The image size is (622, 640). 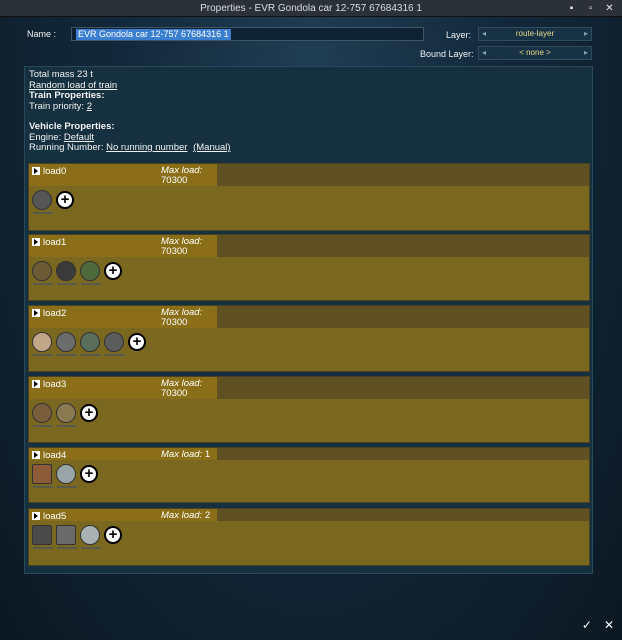 I want to click on ok-button: ✓, so click(x=587, y=625).